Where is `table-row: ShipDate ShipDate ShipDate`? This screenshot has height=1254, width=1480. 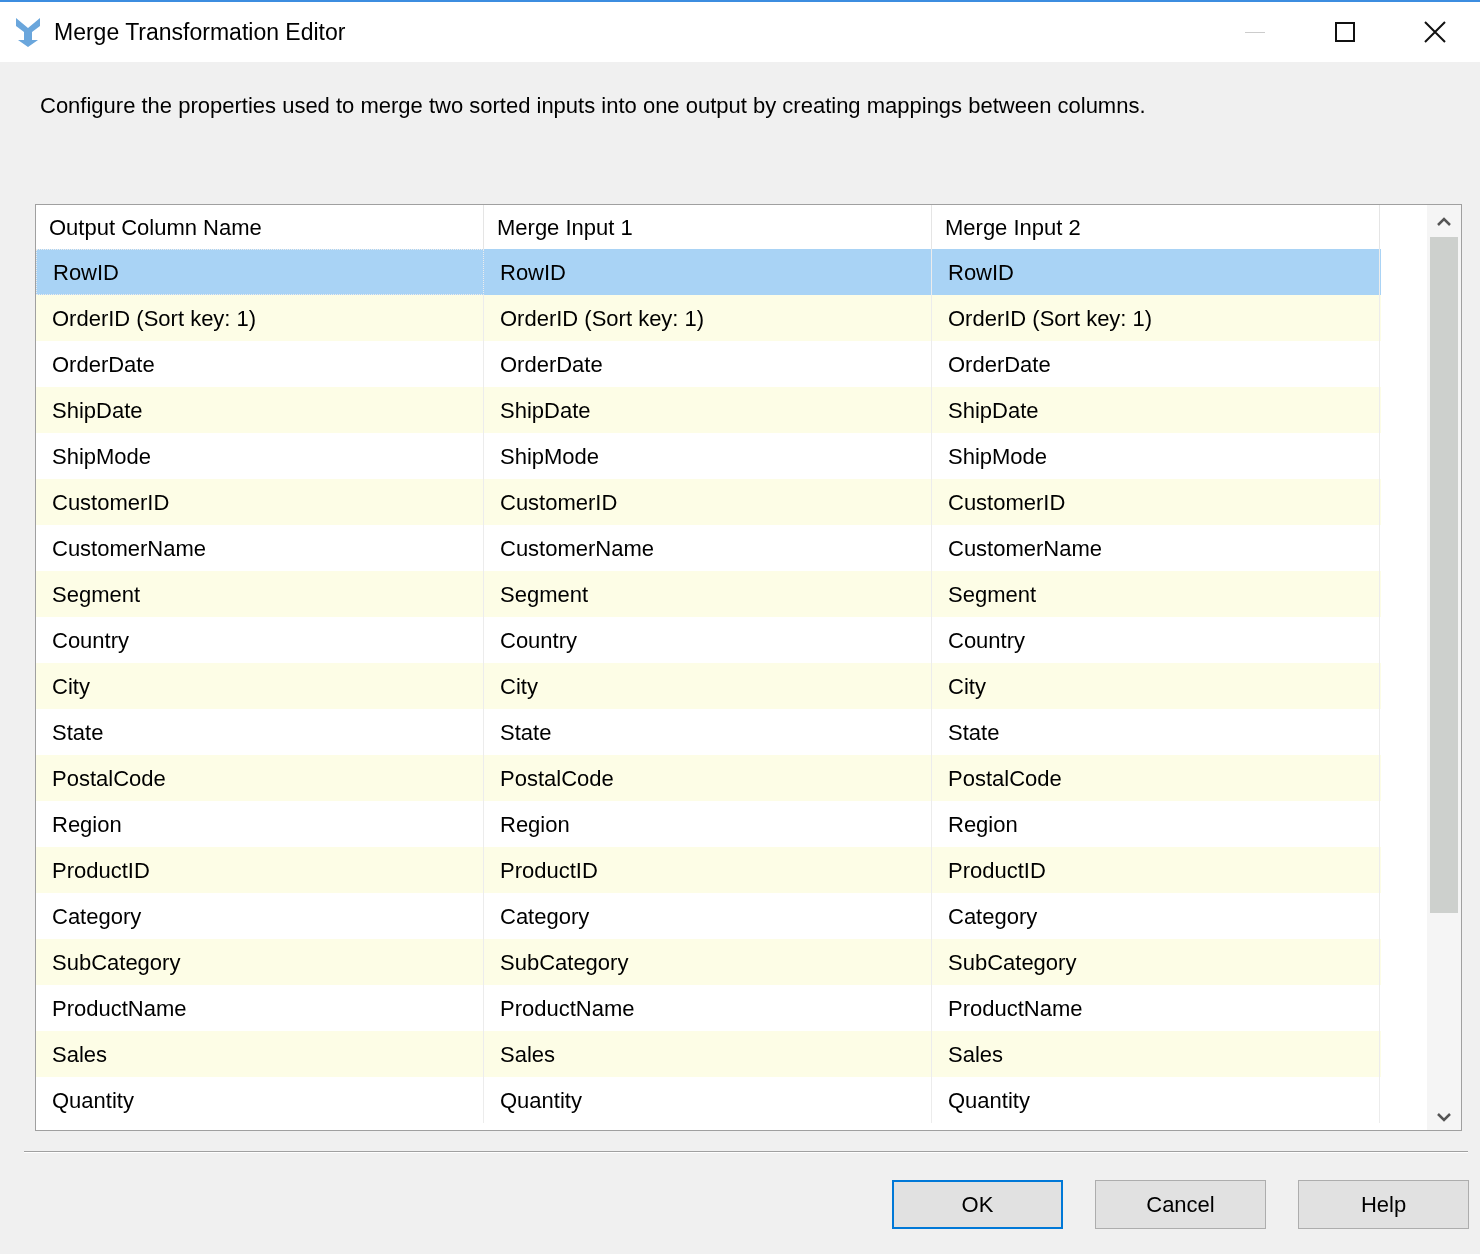
table-row: ShipDate ShipDate ShipDate is located at coordinates (708, 410).